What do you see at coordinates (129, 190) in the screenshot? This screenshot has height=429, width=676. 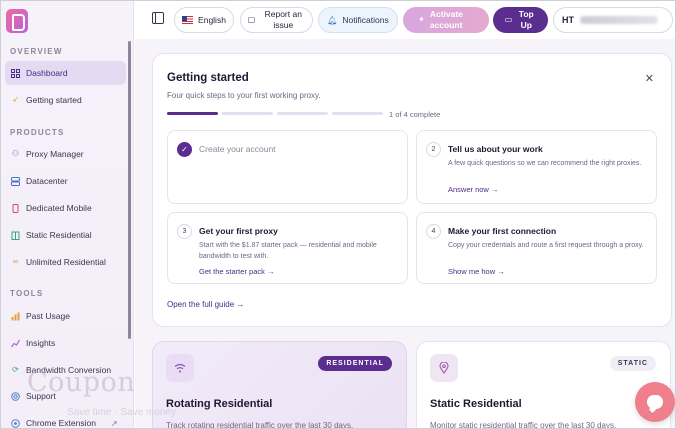 I see `sidebar-scrollbar` at bounding box center [129, 190].